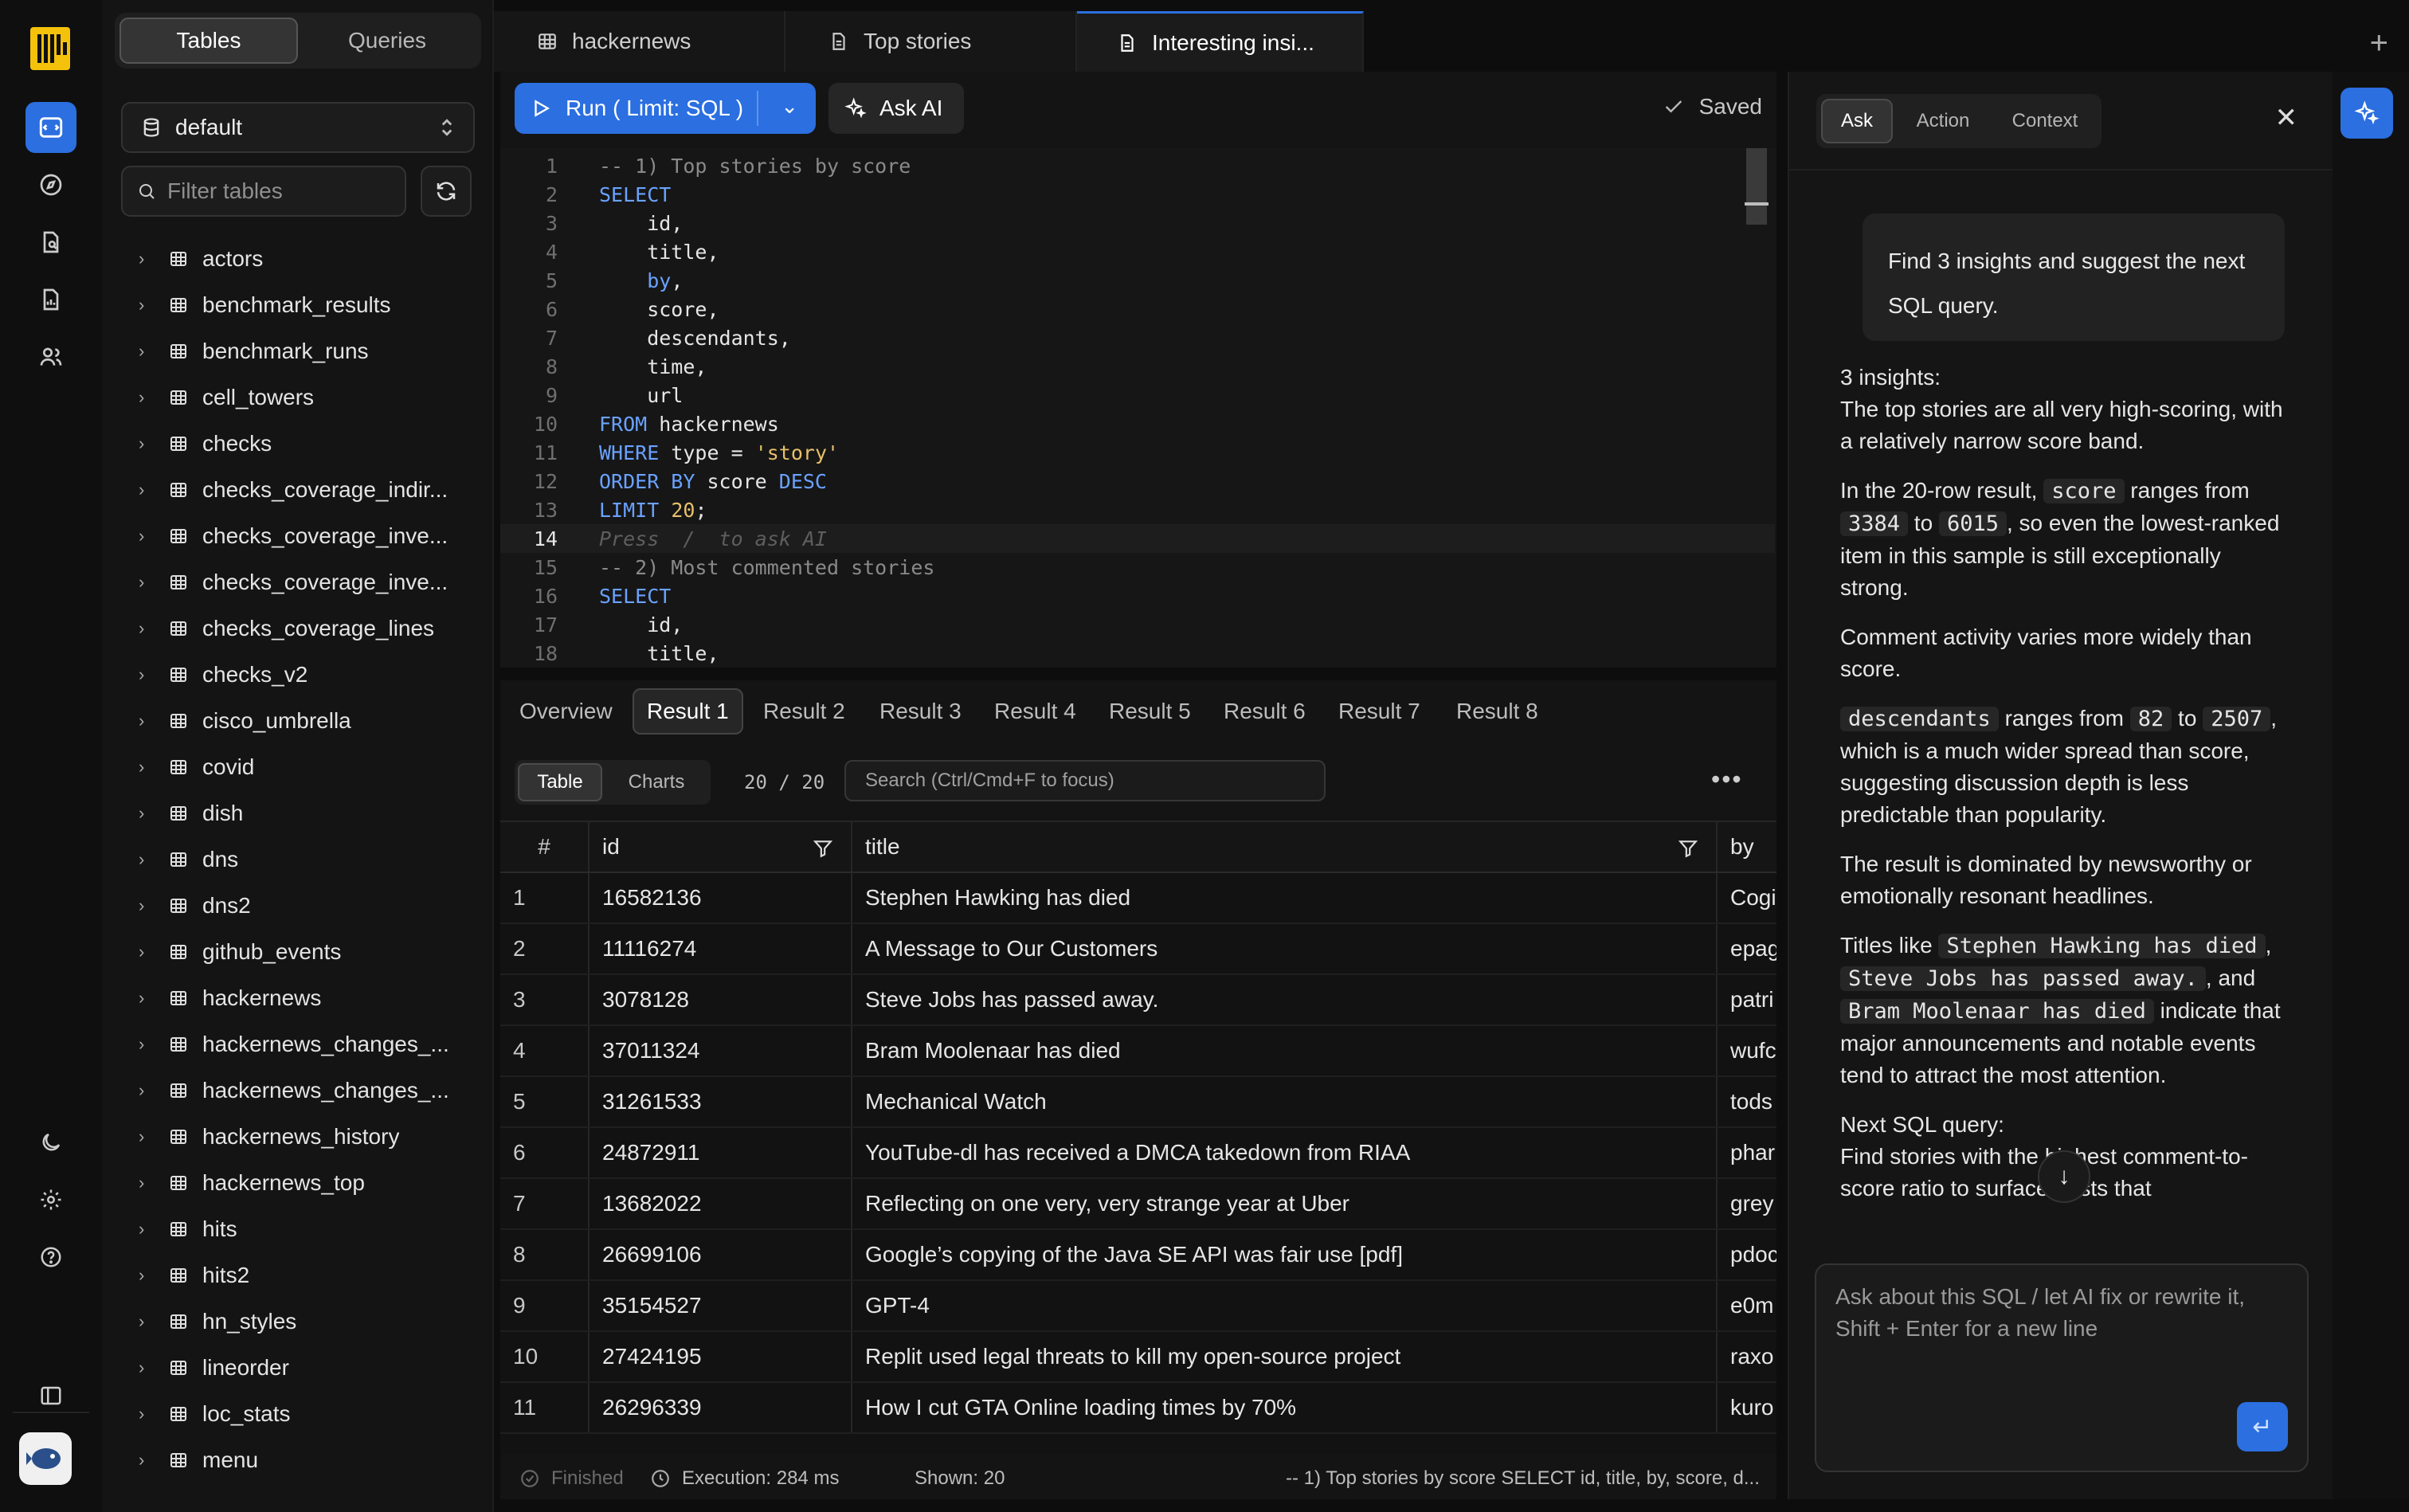 The width and height of the screenshot is (2409, 1512). I want to click on close-icon: ✕, so click(2286, 118).